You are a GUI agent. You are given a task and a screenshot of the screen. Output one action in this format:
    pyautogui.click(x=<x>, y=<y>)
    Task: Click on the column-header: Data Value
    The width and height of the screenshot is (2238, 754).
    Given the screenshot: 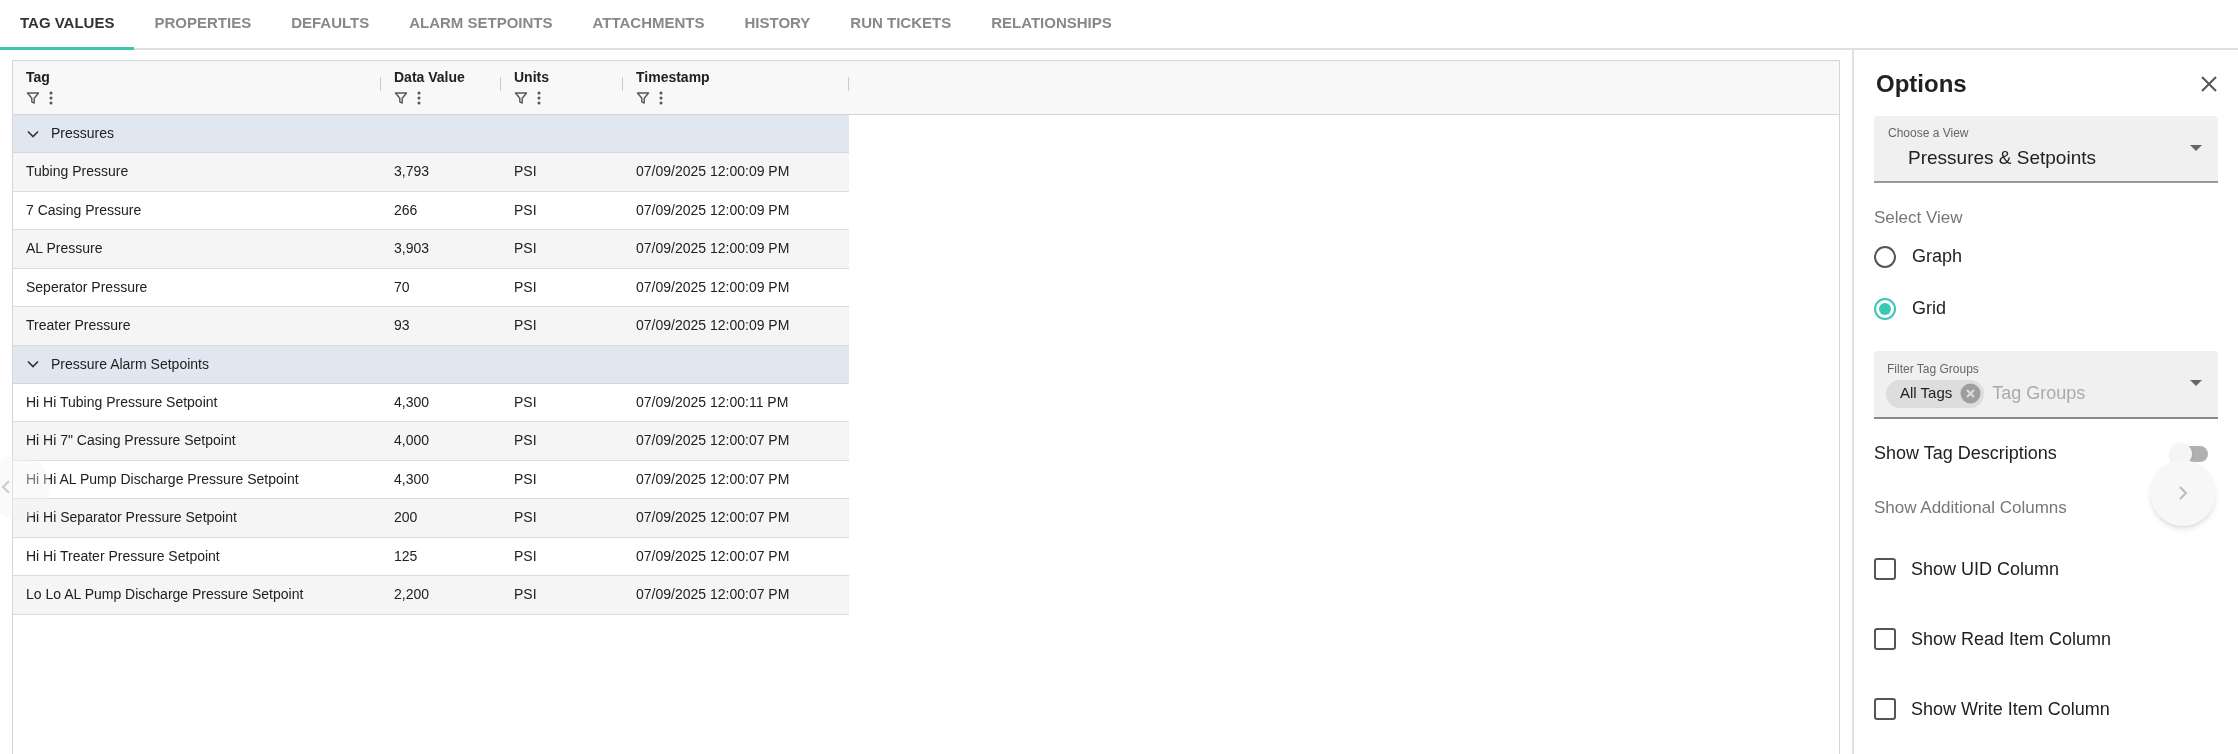 What is the action you would take?
    pyautogui.click(x=447, y=77)
    